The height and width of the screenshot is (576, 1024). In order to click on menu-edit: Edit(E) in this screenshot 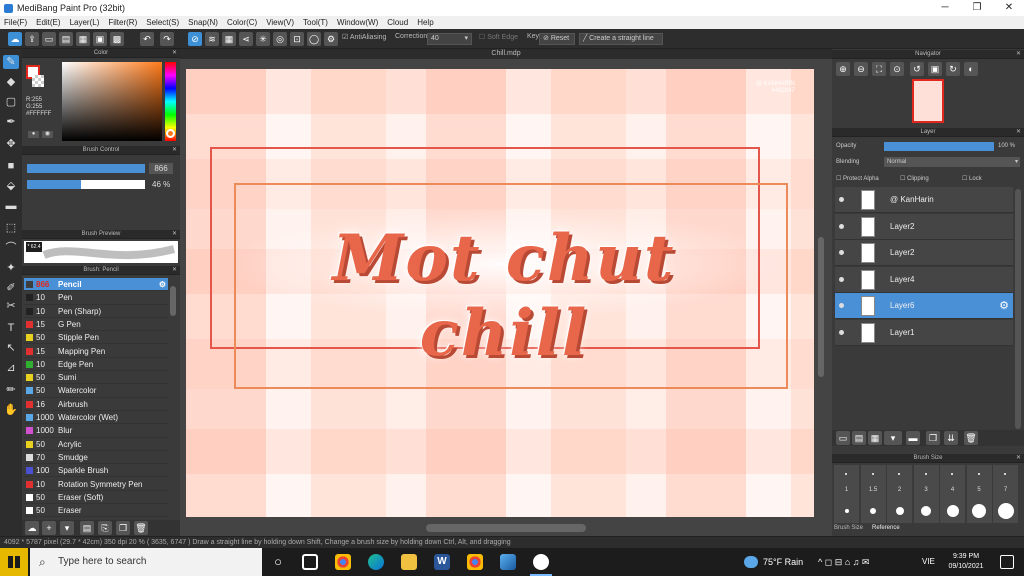, I will do `click(48, 22)`.